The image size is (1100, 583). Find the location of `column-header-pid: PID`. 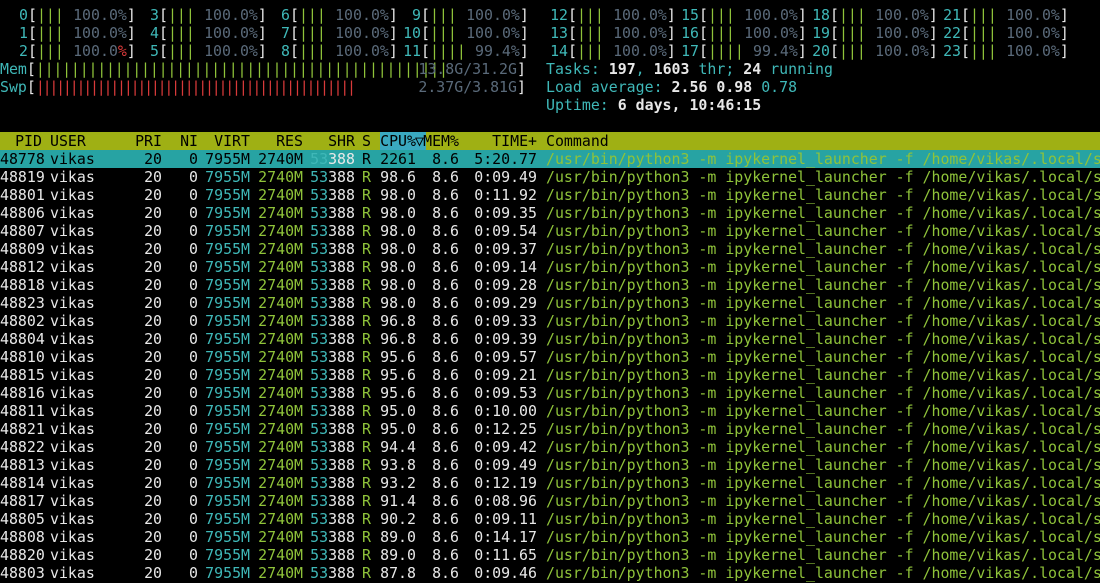

column-header-pid: PID is located at coordinates (21, 141).